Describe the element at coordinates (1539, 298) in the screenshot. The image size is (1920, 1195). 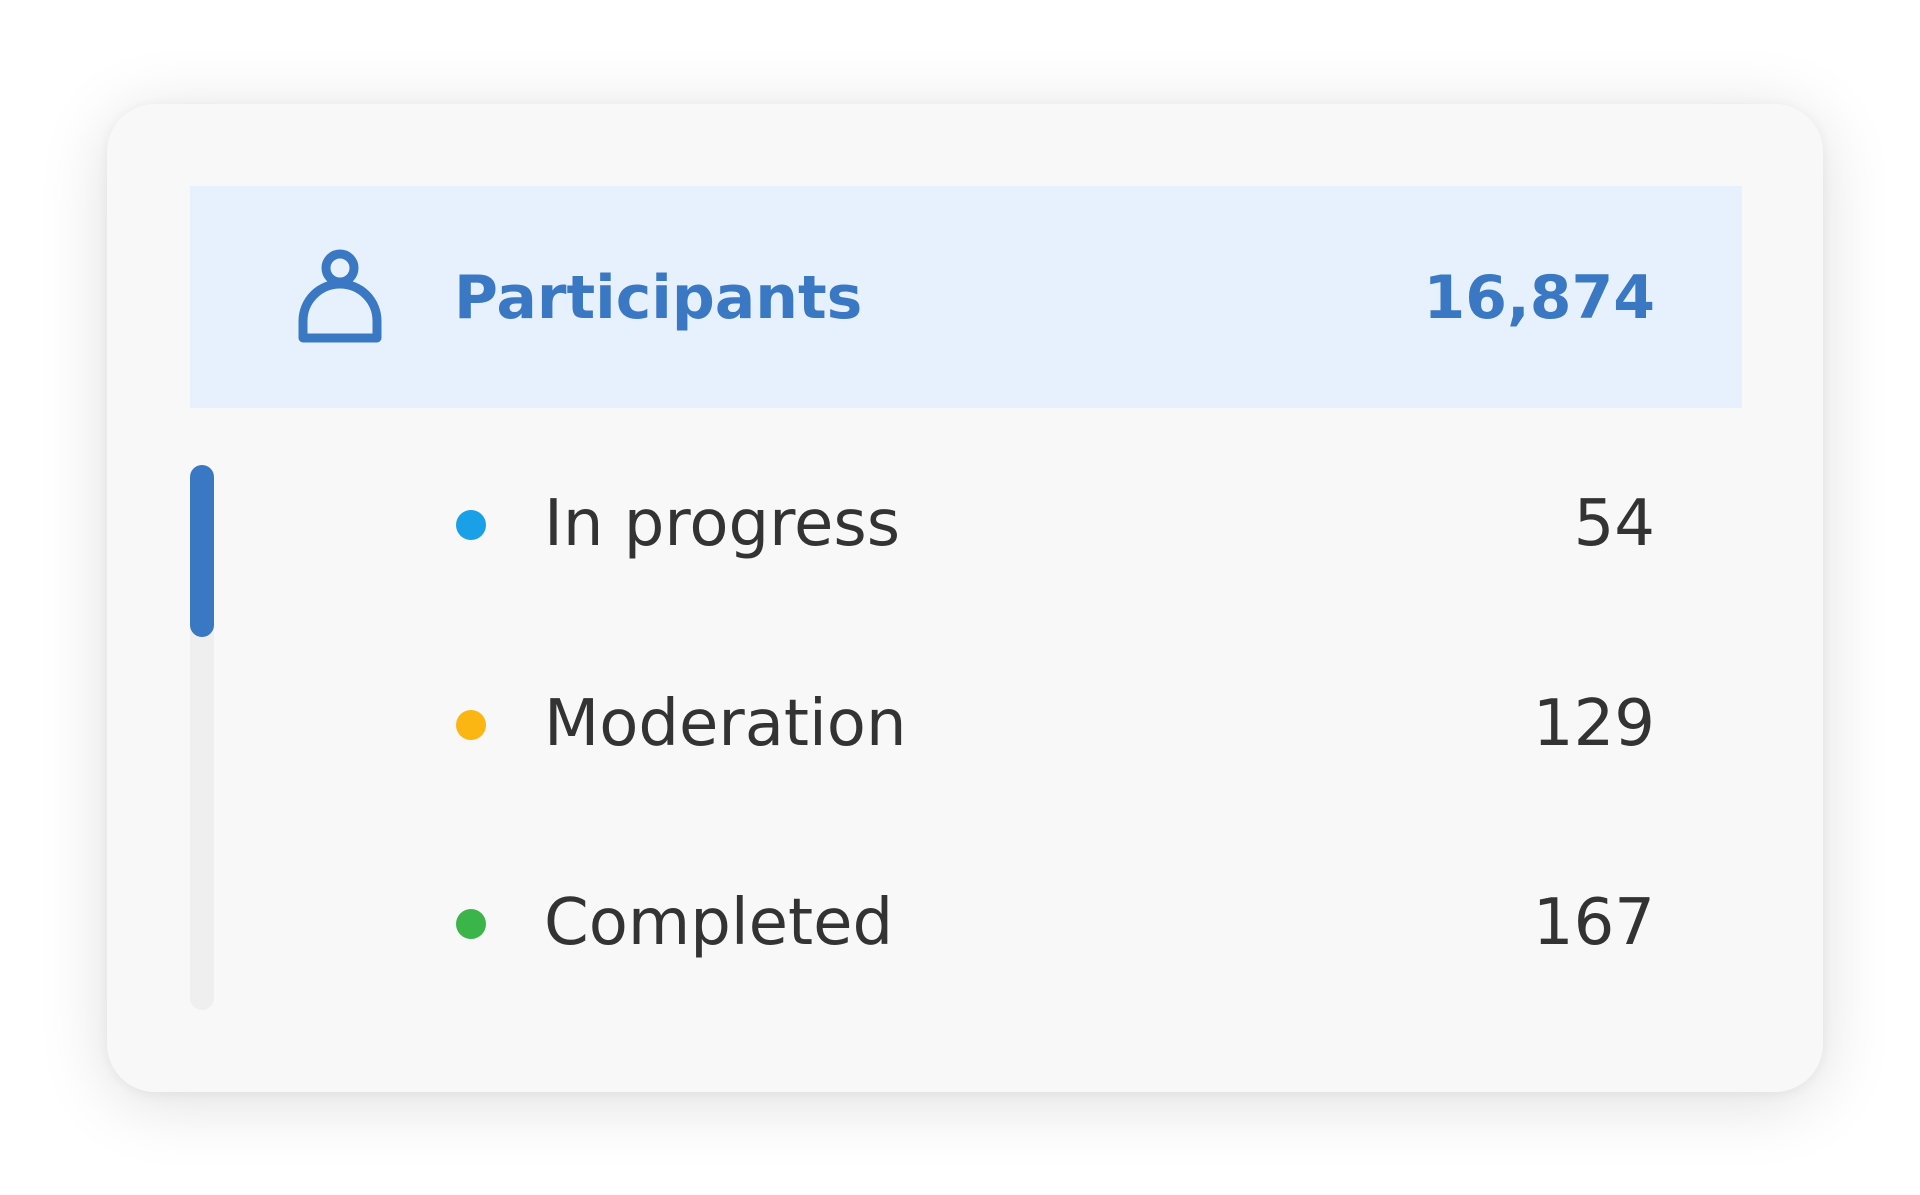
I see `participants-count: 16,874` at that location.